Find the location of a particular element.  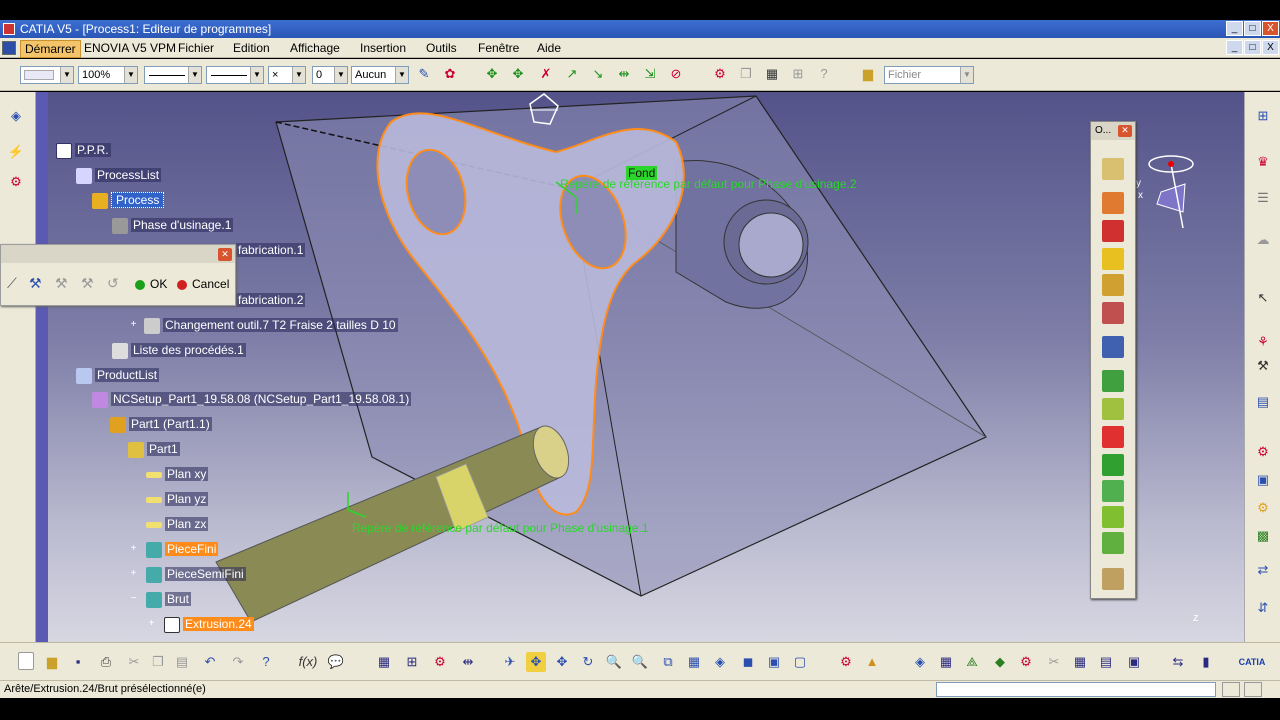

properties-icon: ✿ is located at coordinates (450, 74).